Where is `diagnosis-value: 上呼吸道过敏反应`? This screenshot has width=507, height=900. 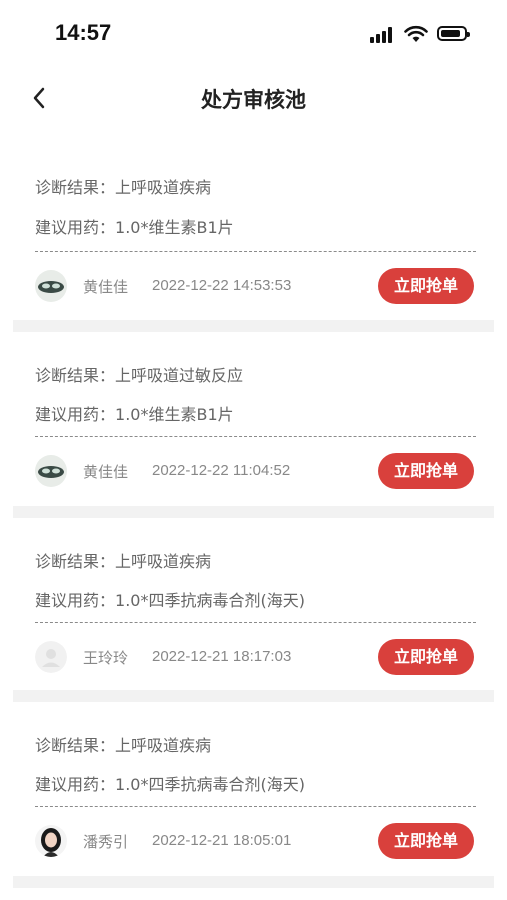 diagnosis-value: 上呼吸道过敏反应 is located at coordinates (179, 375).